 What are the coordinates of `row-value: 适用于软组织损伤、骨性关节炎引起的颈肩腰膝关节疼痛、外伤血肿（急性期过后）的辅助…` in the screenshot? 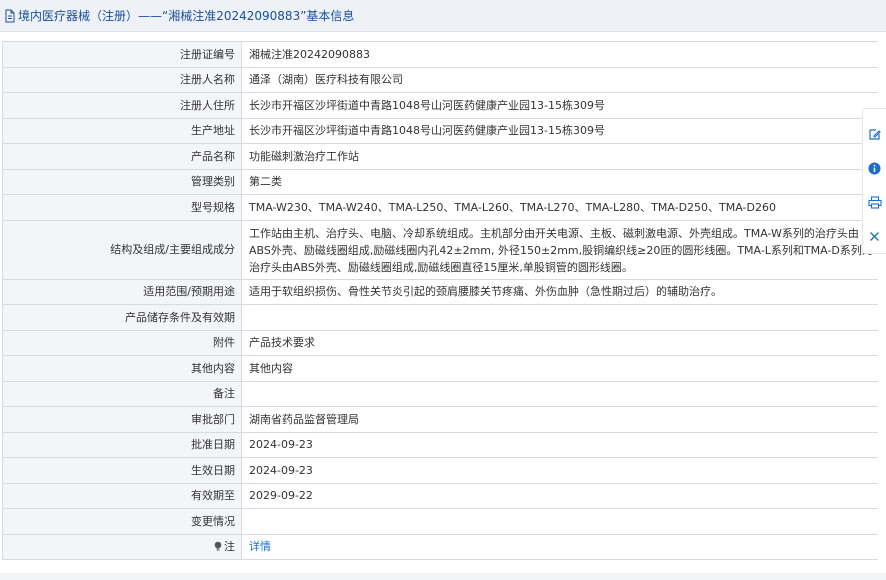 It's located at (485, 292).